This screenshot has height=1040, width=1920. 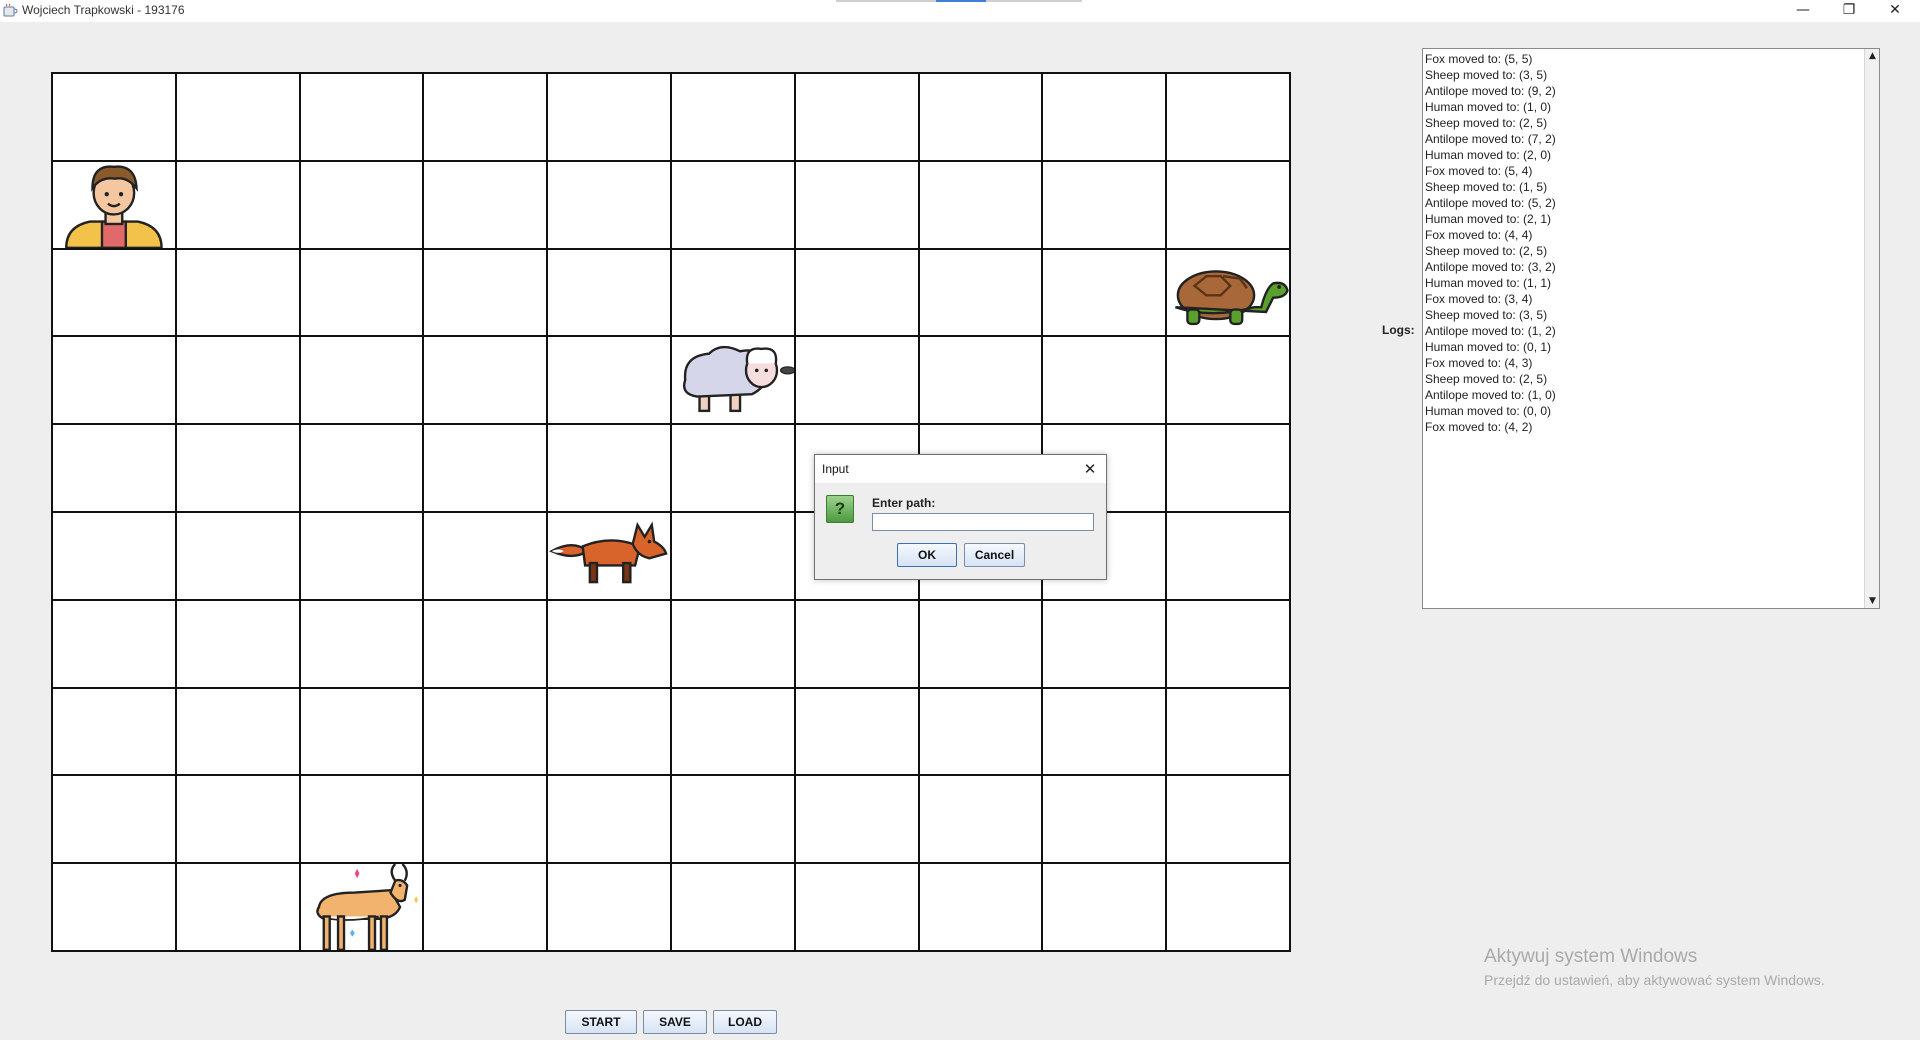 What do you see at coordinates (1872, 601) in the screenshot?
I see `scroll-down-arrow-icon: ▼` at bounding box center [1872, 601].